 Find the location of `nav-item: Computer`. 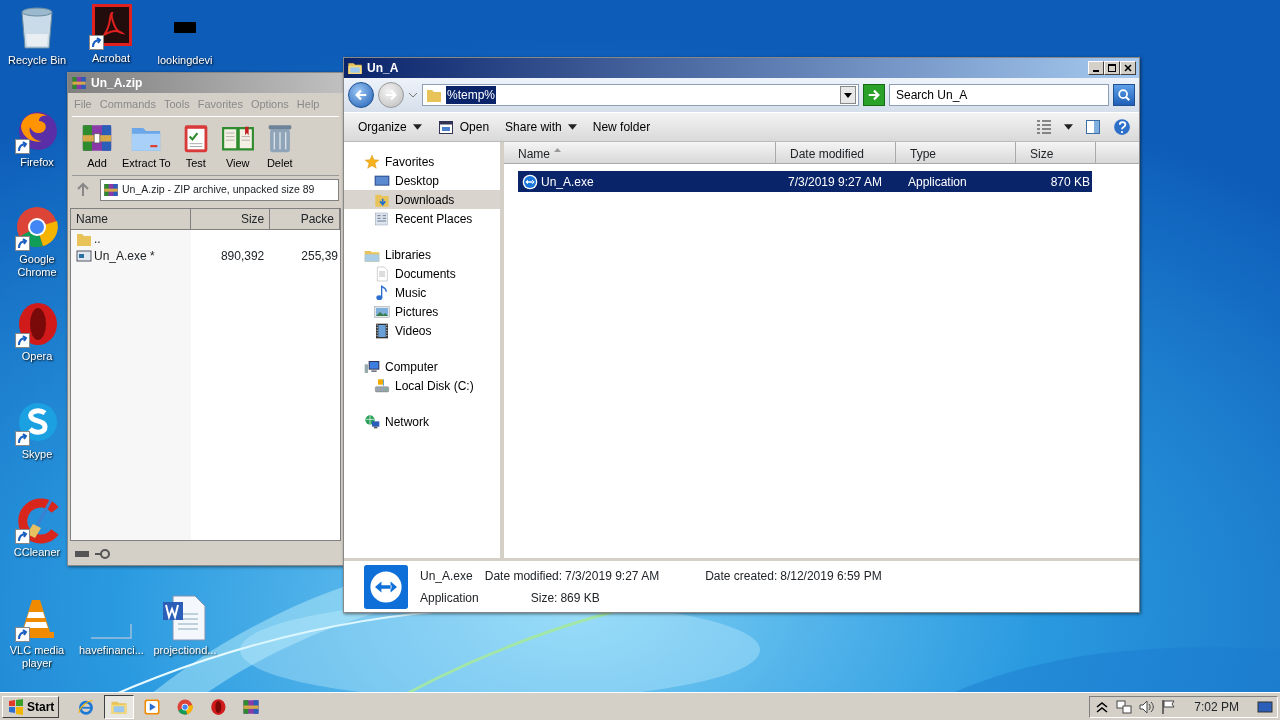

nav-item: Computer is located at coordinates (422, 366).